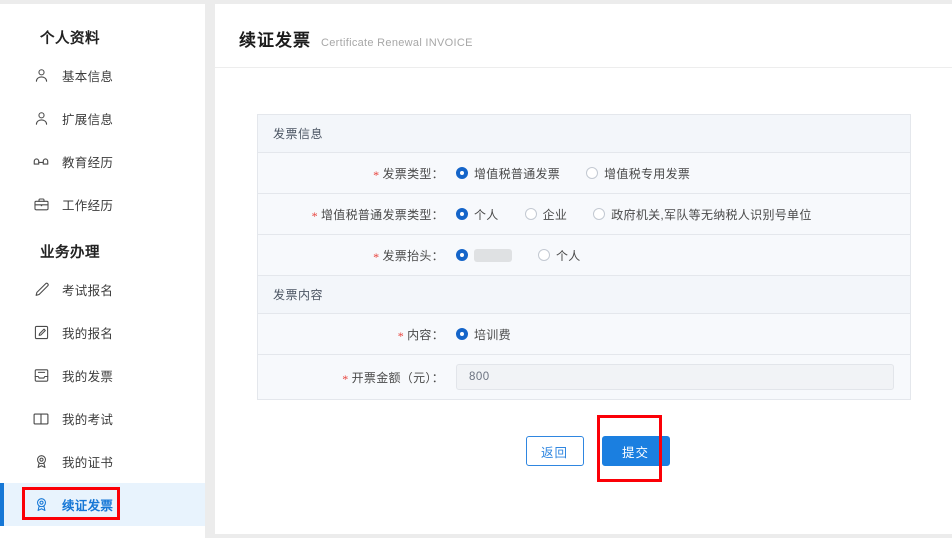  What do you see at coordinates (592, 451) in the screenshot?
I see `form-actions: 返回 提交` at bounding box center [592, 451].